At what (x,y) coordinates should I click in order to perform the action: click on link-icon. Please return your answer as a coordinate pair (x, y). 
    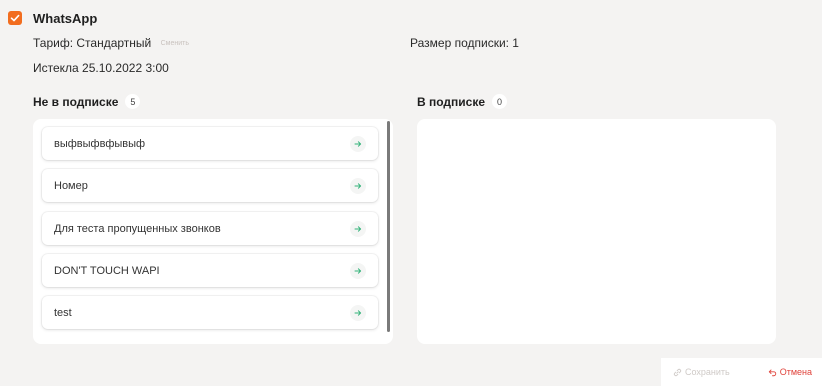
    Looking at the image, I should click on (677, 372).